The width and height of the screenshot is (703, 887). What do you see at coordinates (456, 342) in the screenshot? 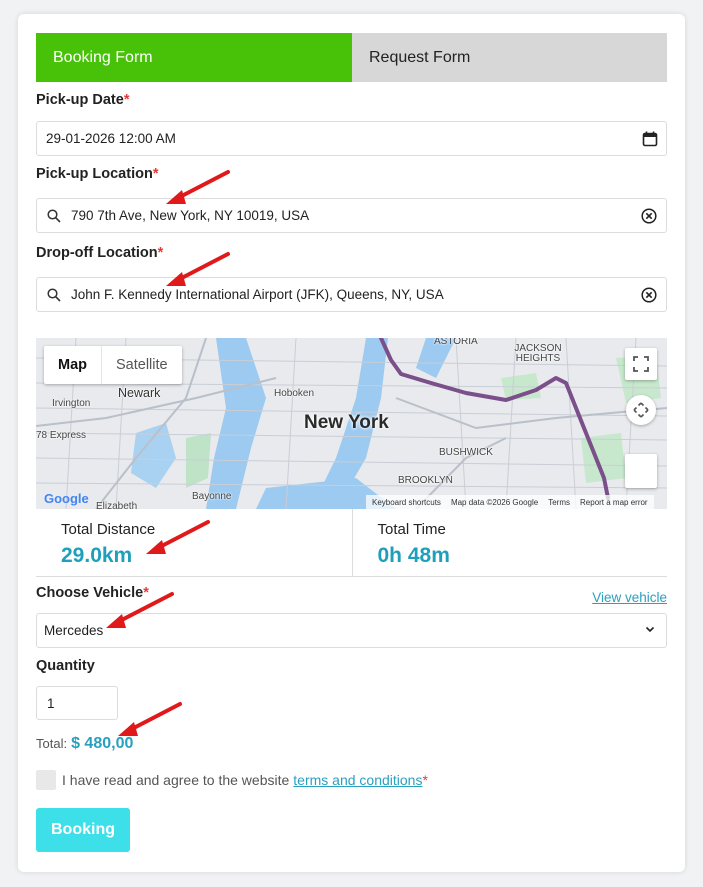
I see `map-place-astoria: ASTORIA` at bounding box center [456, 342].